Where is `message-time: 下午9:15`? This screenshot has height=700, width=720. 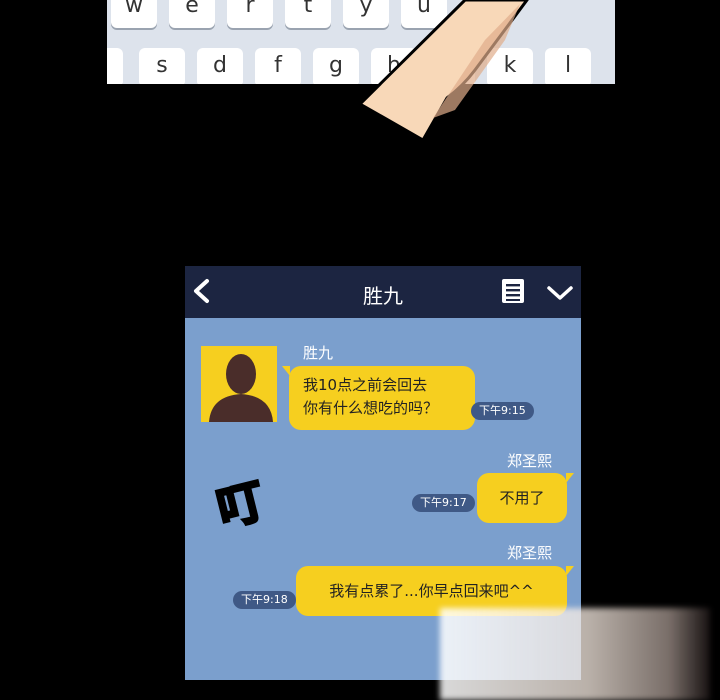
message-time: 下午9:15 is located at coordinates (502, 411).